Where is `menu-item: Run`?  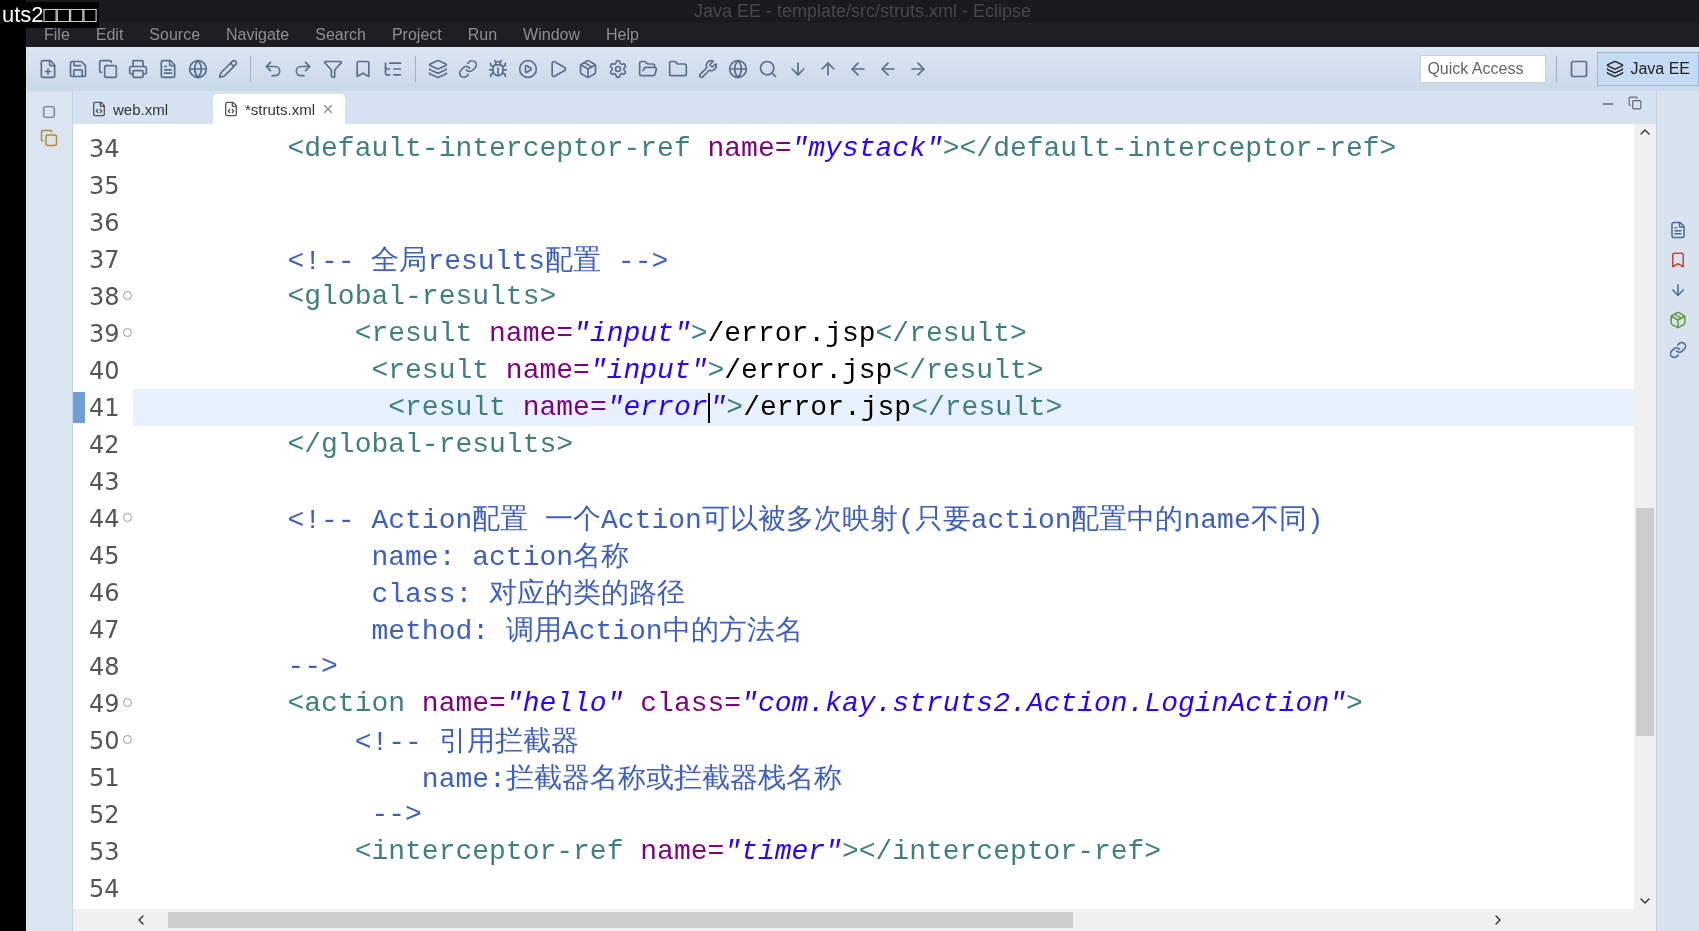
menu-item: Run is located at coordinates (482, 34).